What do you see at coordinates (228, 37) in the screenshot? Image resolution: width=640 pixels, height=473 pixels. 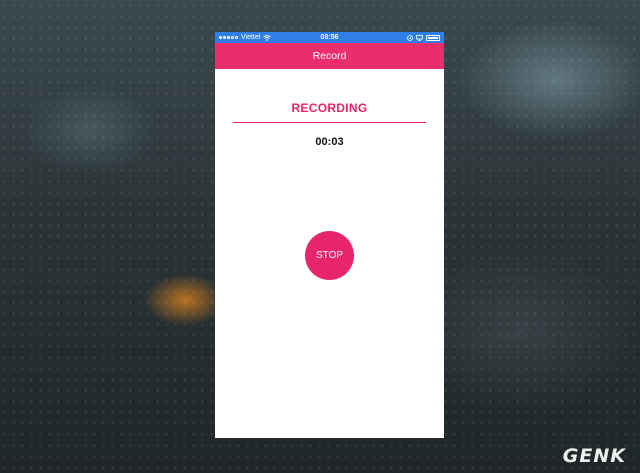 I see `signal-dots-icon` at bounding box center [228, 37].